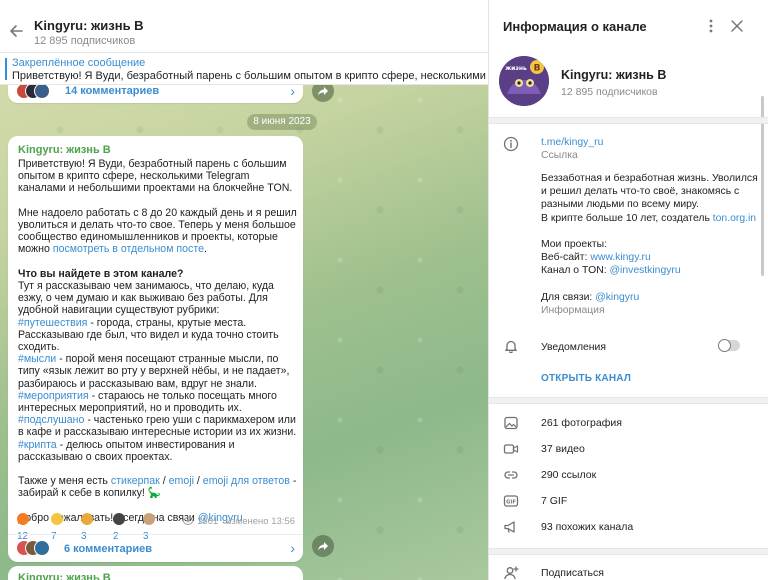  I want to click on pinned-title: Закреплённое сообщение, so click(79, 63).